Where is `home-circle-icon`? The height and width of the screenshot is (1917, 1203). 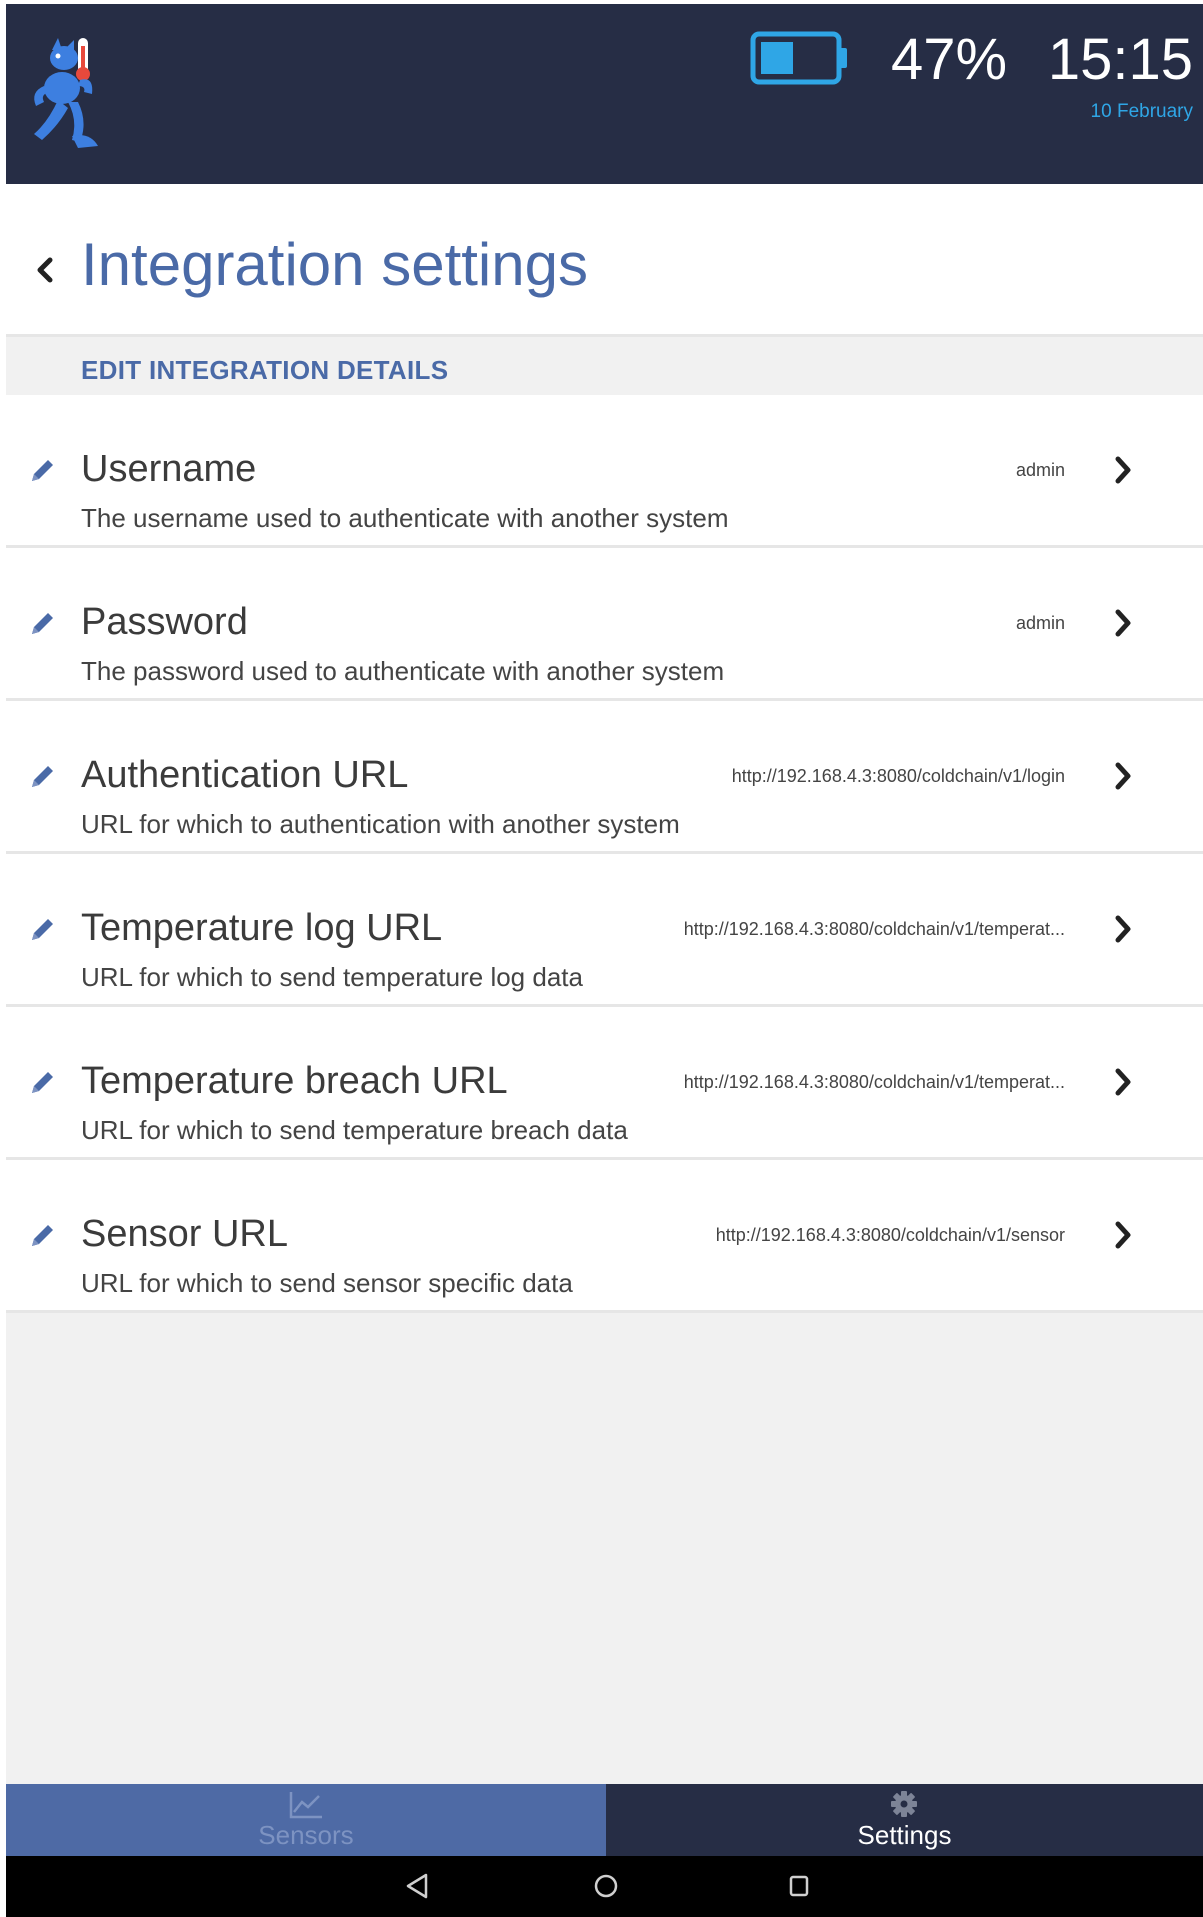 home-circle-icon is located at coordinates (606, 1886).